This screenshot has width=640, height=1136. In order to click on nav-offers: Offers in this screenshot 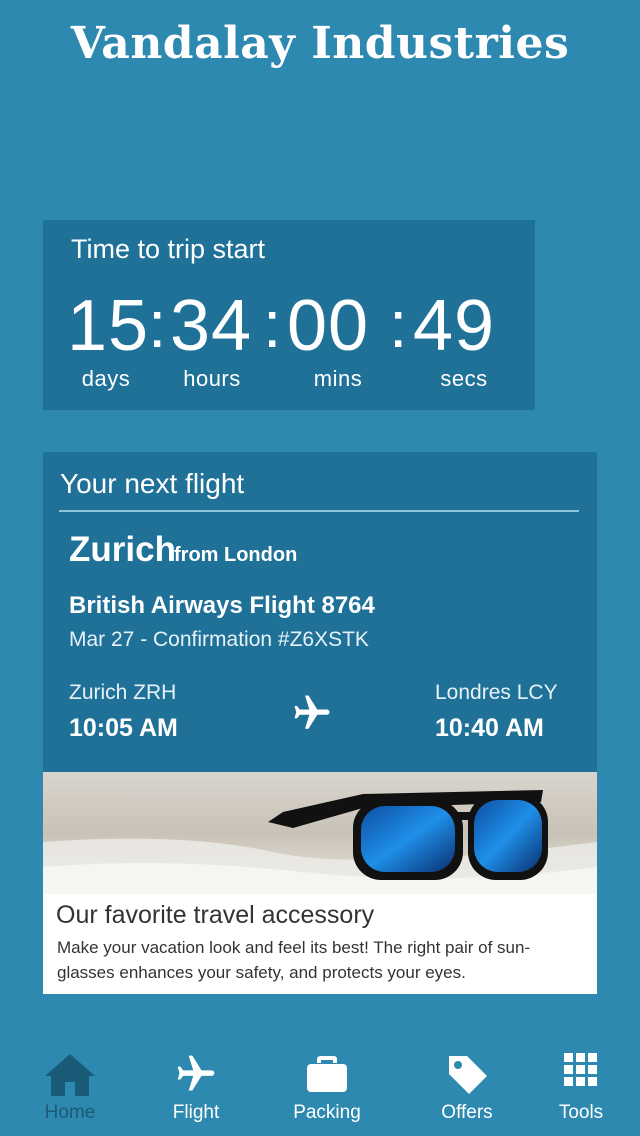, I will do `click(467, 1088)`.